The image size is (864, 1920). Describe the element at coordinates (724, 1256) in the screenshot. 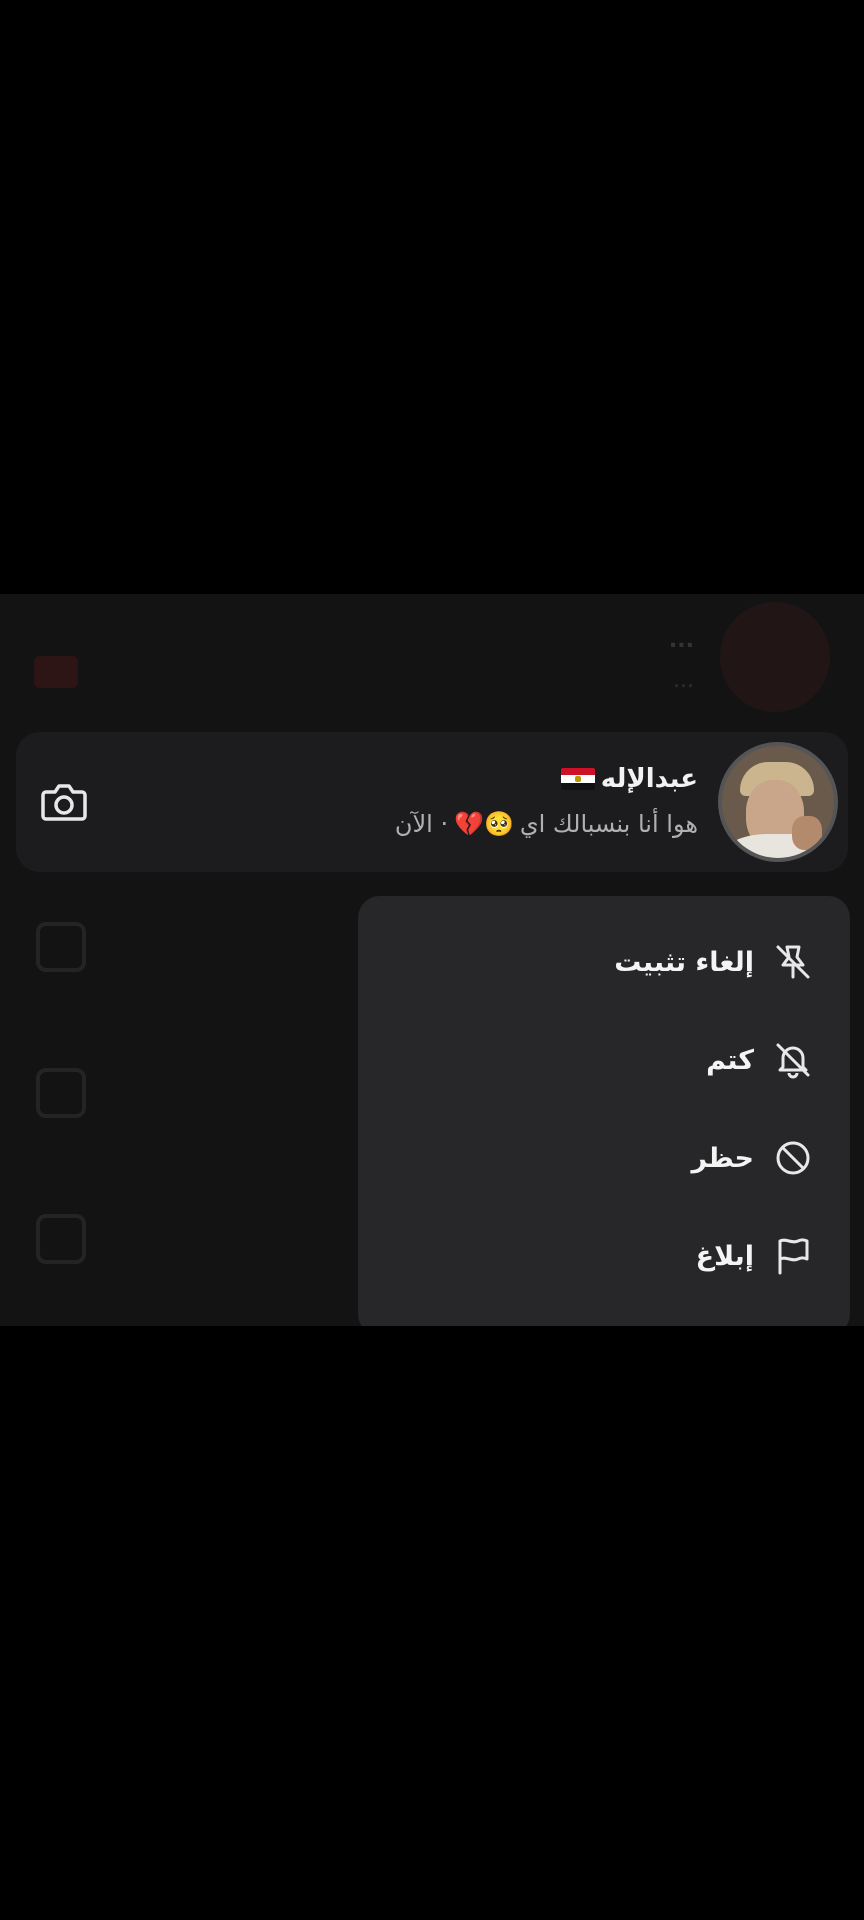

I see `menu-item-label: إبلاغ` at that location.